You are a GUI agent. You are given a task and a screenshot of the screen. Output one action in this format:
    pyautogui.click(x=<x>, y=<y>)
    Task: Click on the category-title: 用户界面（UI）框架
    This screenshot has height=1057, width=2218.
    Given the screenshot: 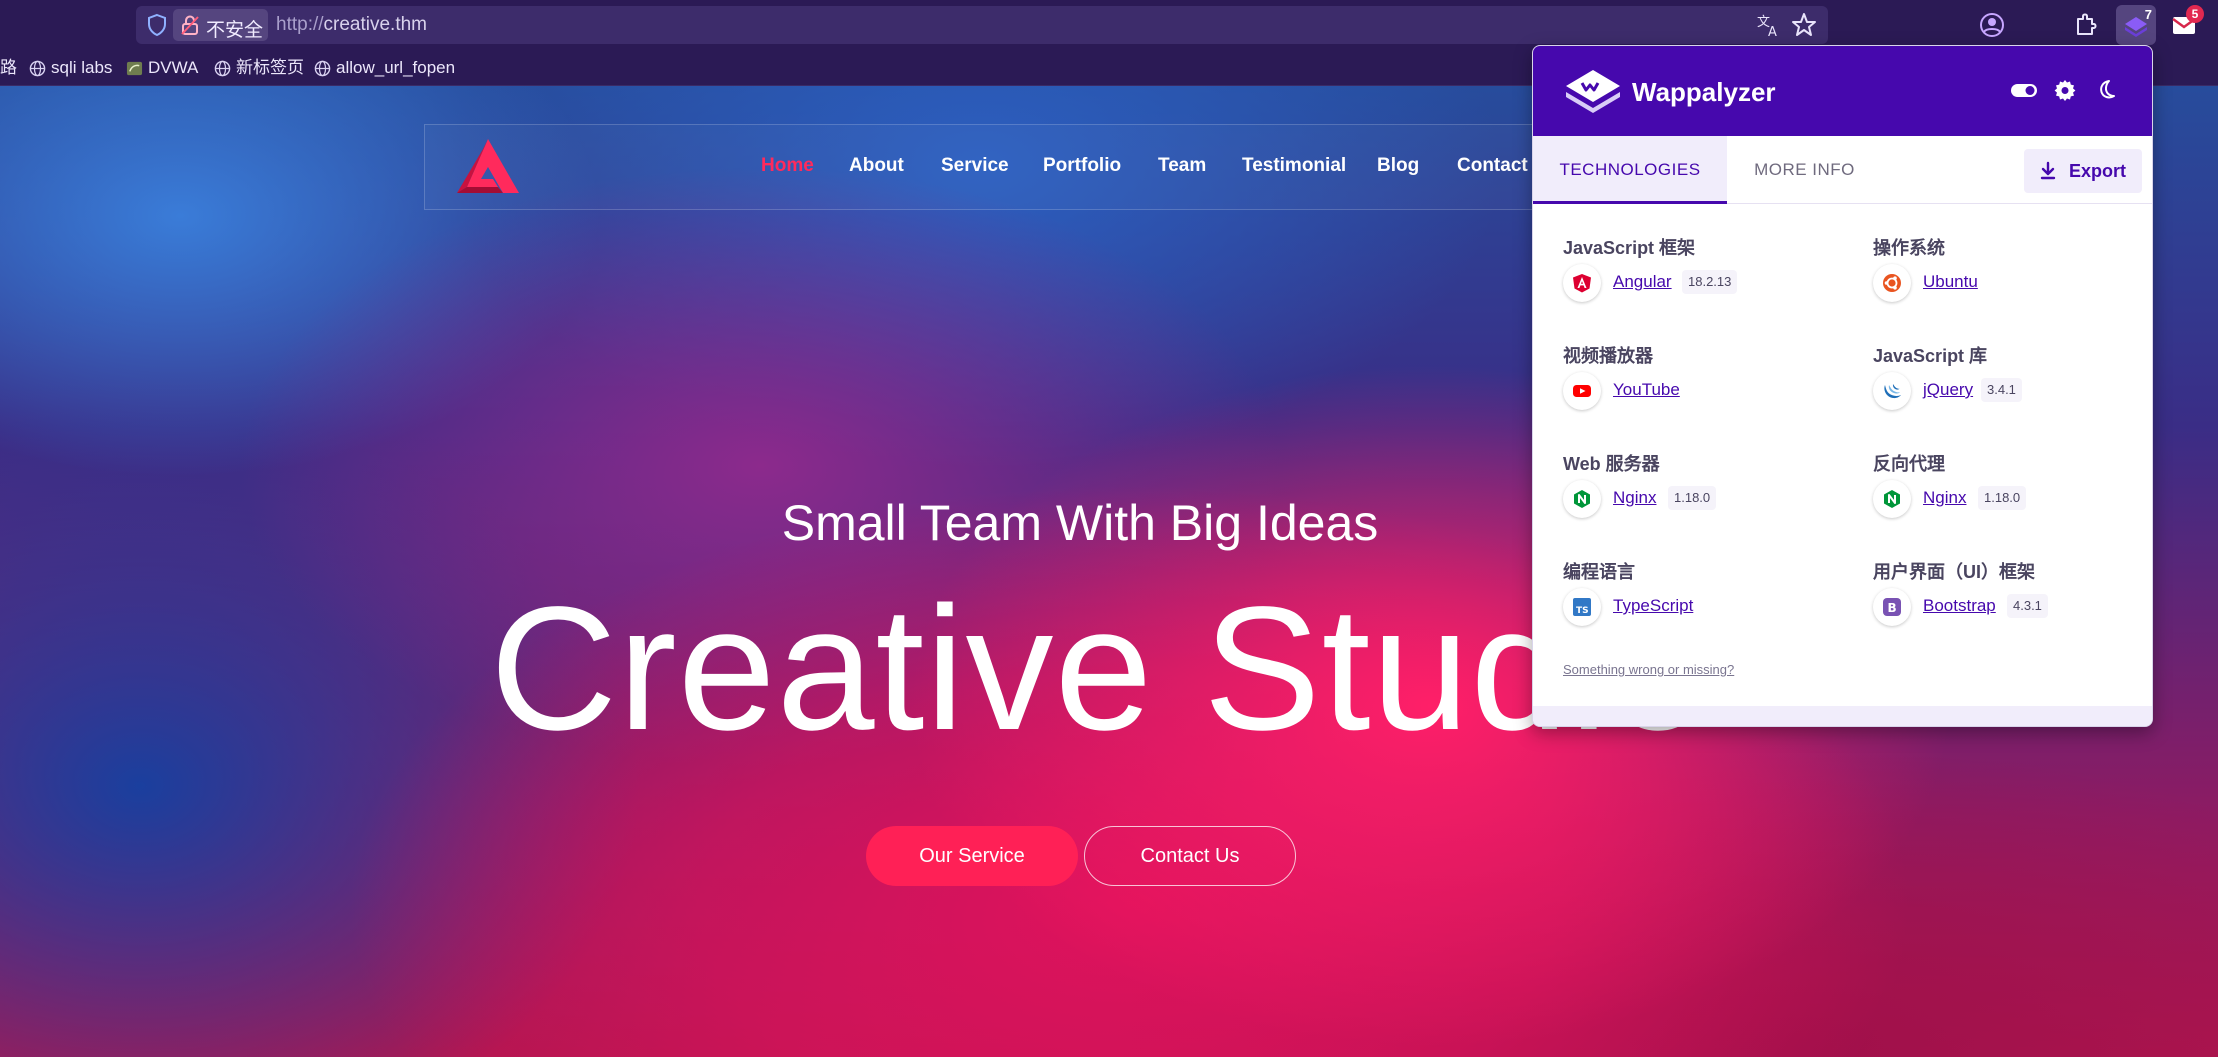 What is the action you would take?
    pyautogui.click(x=1954, y=572)
    